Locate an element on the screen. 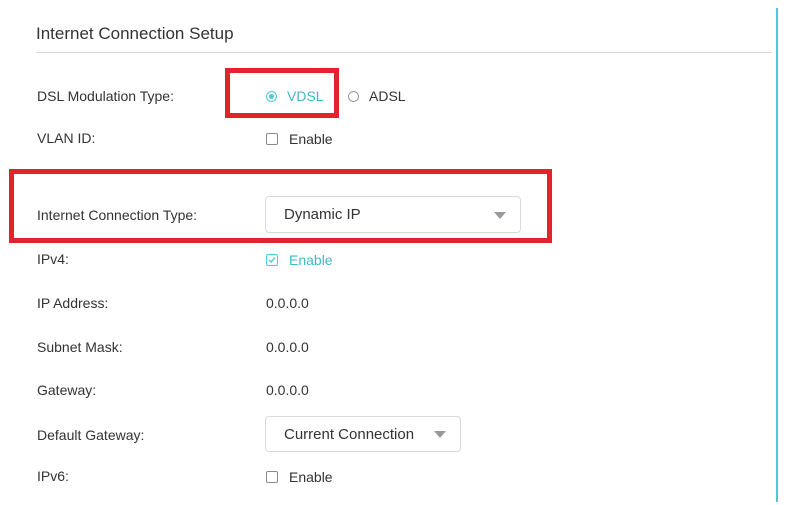  checkmark-icon is located at coordinates (272, 260).